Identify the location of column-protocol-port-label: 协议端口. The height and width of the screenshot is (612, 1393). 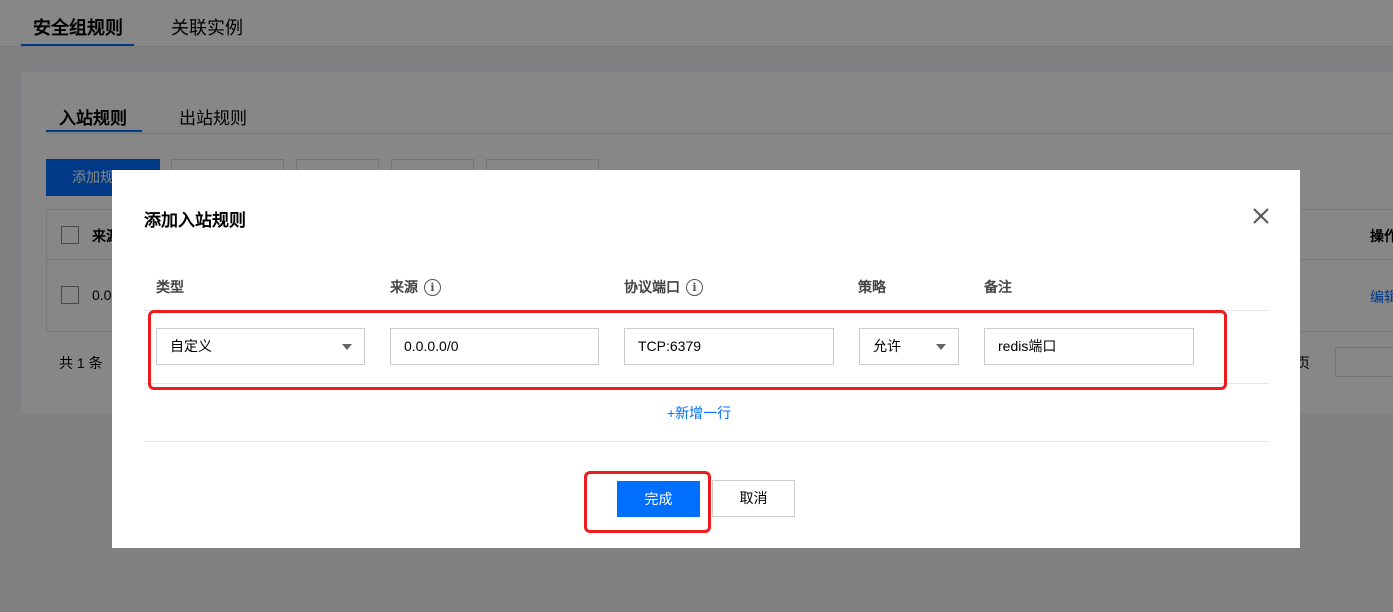
(652, 287).